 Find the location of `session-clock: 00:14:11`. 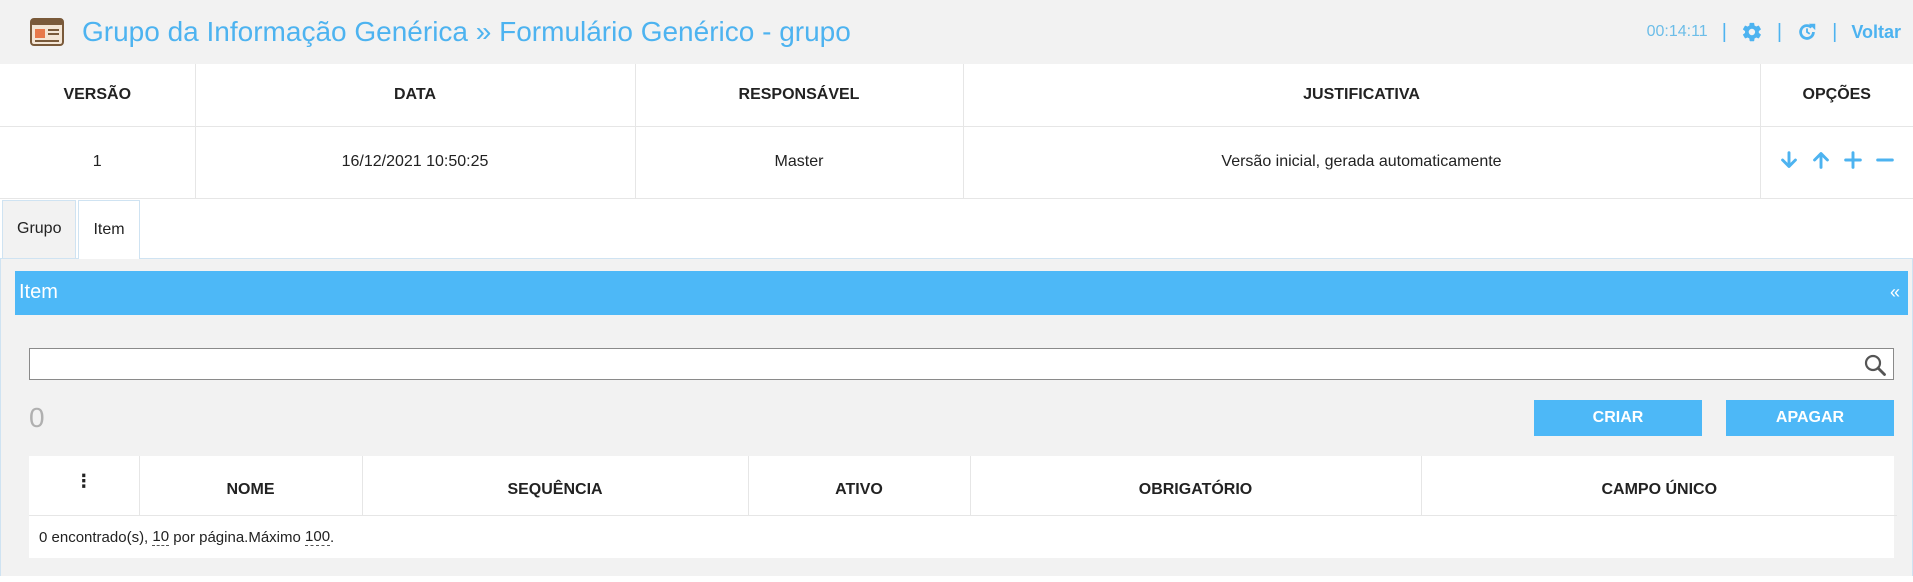

session-clock: 00:14:11 is located at coordinates (1677, 31).